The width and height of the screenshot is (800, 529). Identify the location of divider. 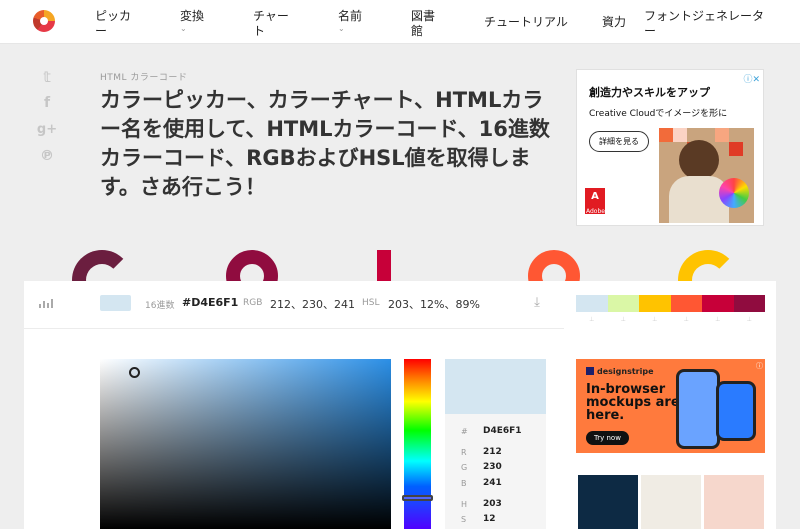
(294, 328).